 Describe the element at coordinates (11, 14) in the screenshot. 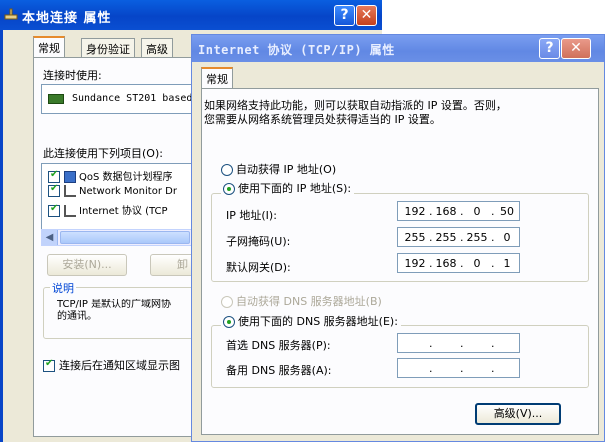

I see `network-connection-icon` at that location.